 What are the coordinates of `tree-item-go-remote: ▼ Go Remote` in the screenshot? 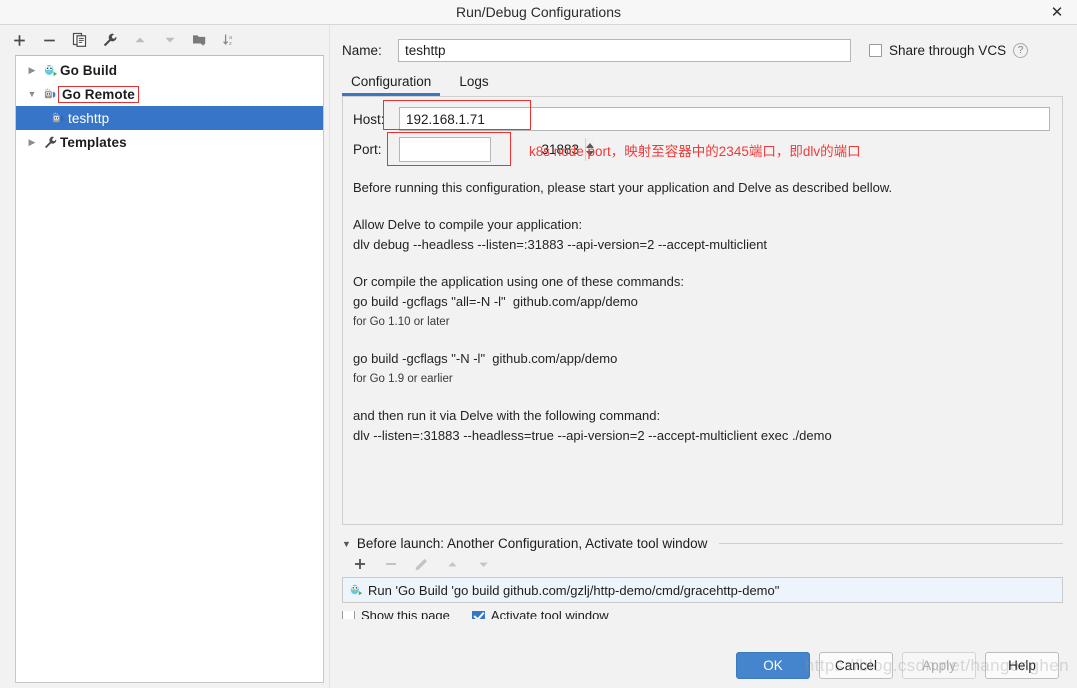 It's located at (169, 94).